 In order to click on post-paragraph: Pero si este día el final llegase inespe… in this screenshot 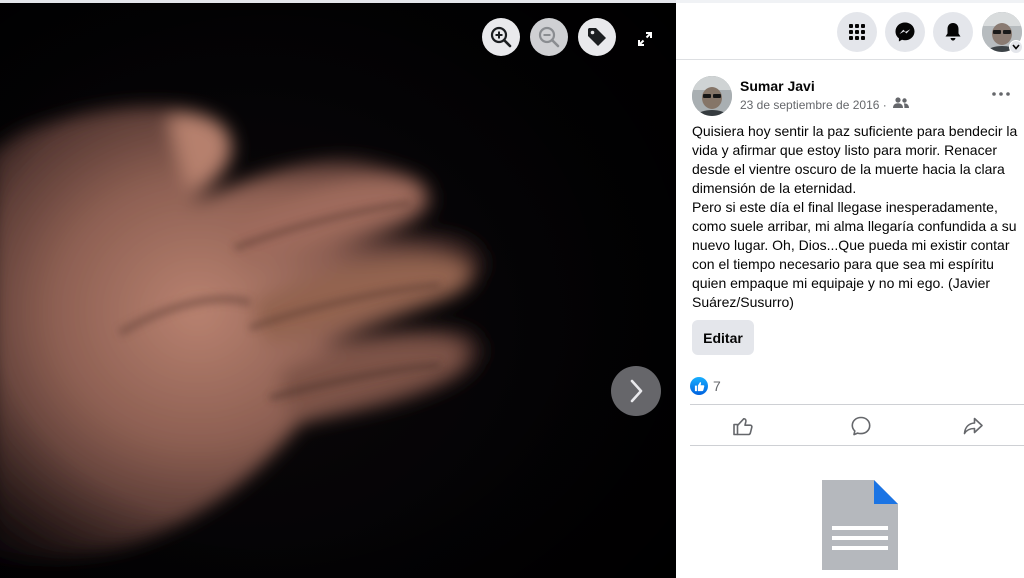, I will do `click(854, 254)`.